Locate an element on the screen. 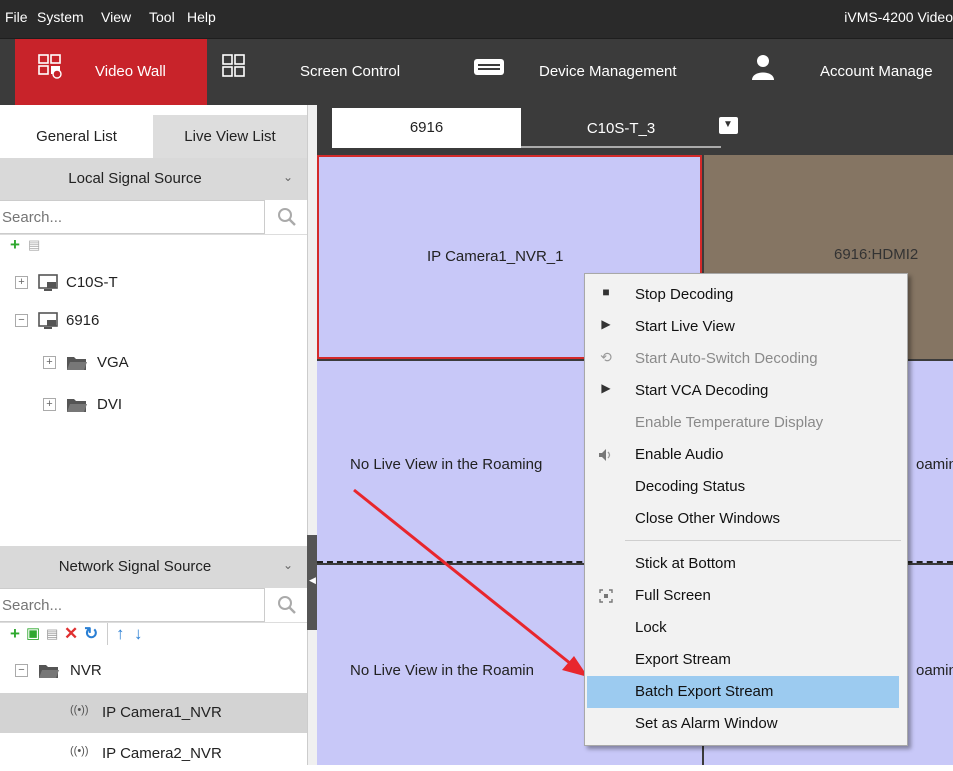  menu-item-stick-at-bottom: Stick at Bottom is located at coordinates (746, 564).